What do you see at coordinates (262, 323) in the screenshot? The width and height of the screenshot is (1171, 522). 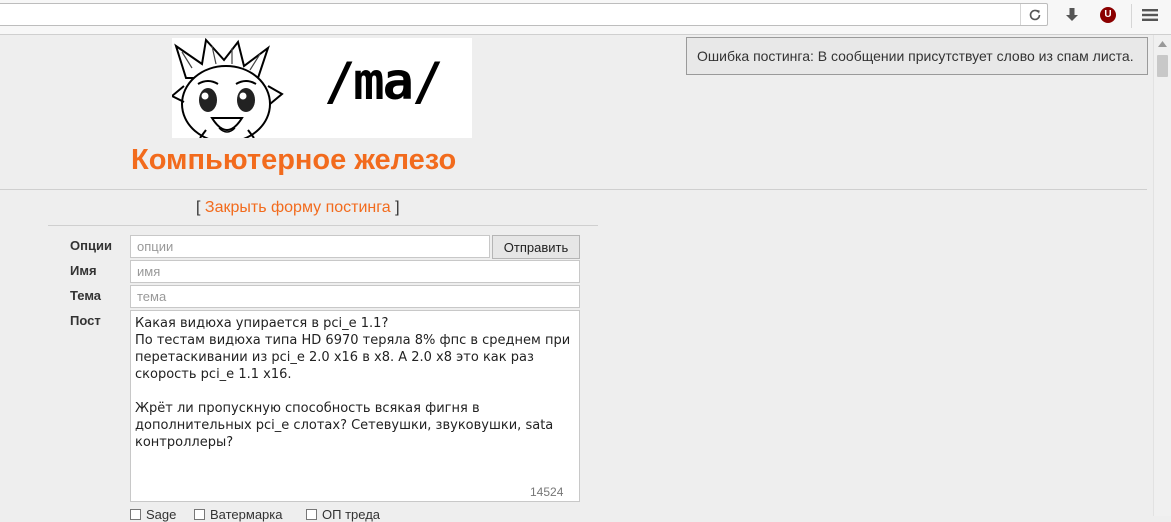 I see `post-line: Какая видюха упирается в pci_e 1.1?` at bounding box center [262, 323].